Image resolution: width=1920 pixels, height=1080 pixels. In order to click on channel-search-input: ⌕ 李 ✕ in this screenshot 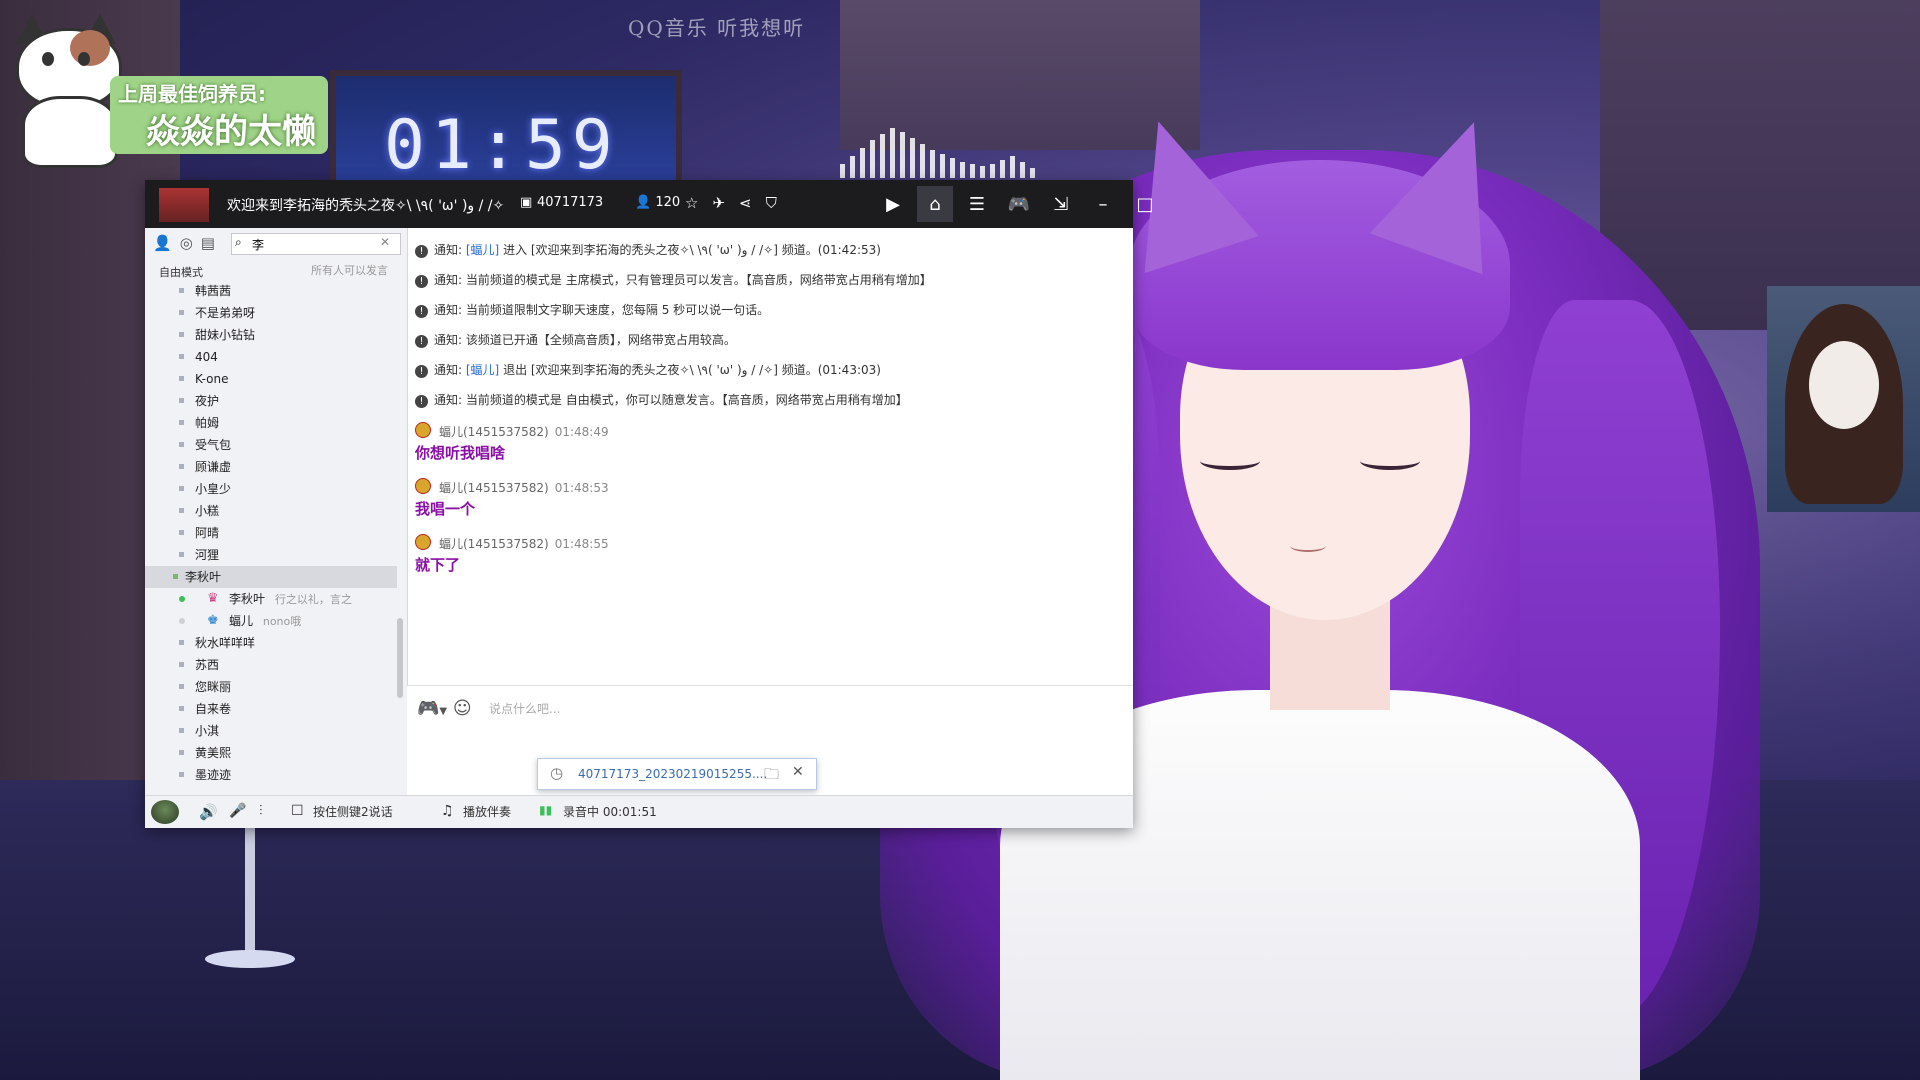, I will do `click(316, 244)`.